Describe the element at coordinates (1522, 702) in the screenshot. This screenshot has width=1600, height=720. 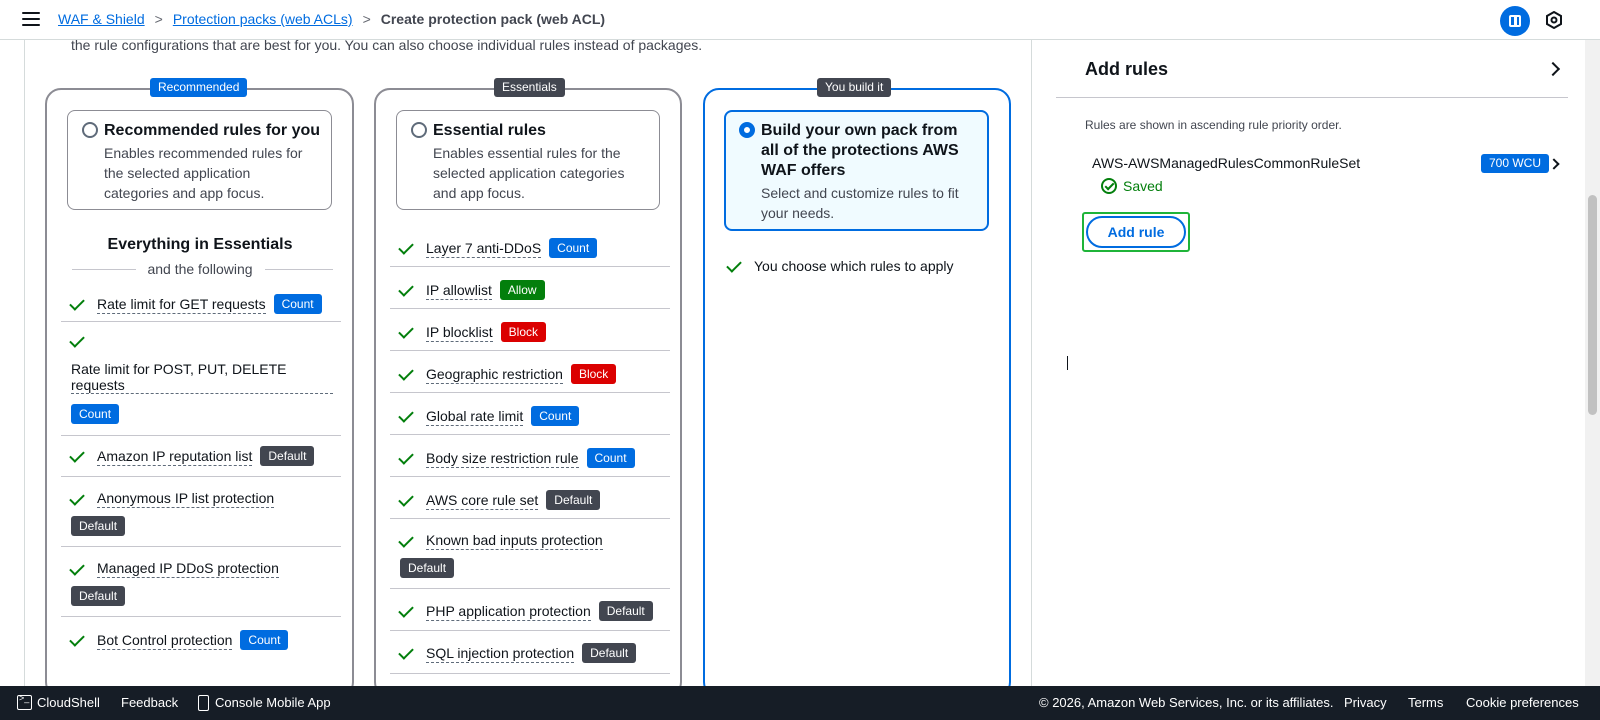
I see `cookie-preferences-link: Cookie preferences` at that location.